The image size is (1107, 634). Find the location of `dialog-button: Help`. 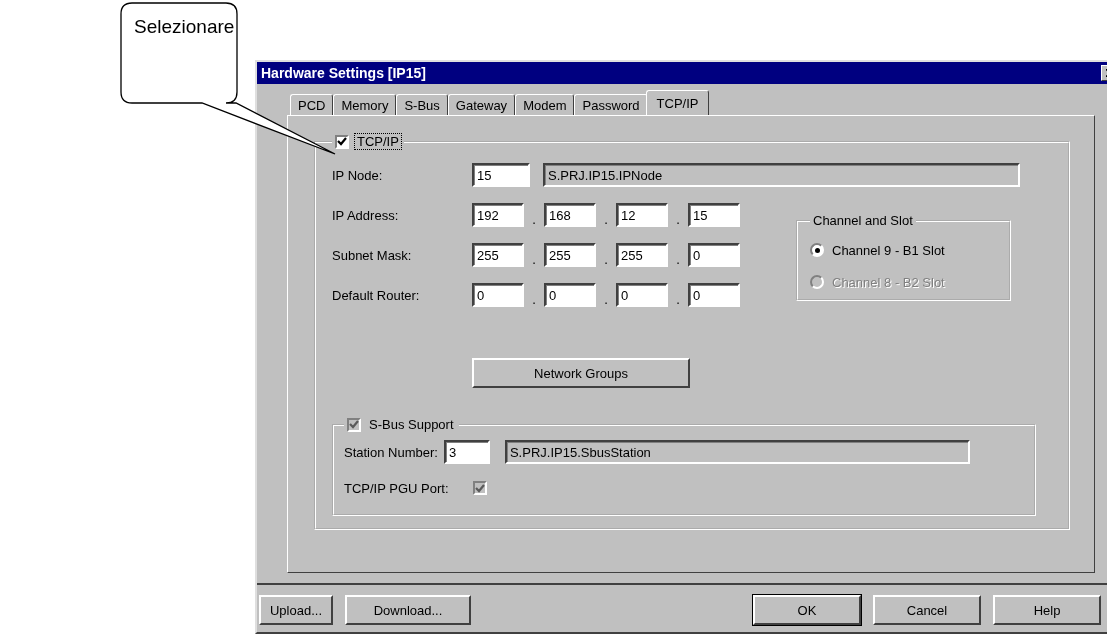

dialog-button: Help is located at coordinates (1047, 610).